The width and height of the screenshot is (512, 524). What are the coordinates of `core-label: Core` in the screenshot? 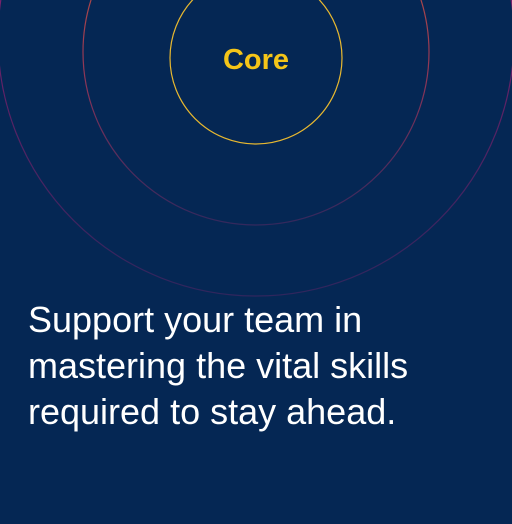 It's located at (256, 60).